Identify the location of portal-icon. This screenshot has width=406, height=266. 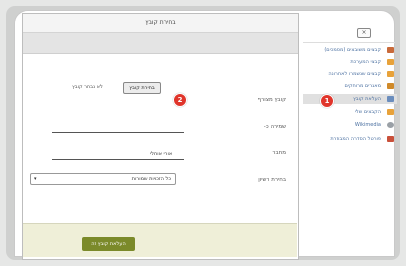
(390, 139).